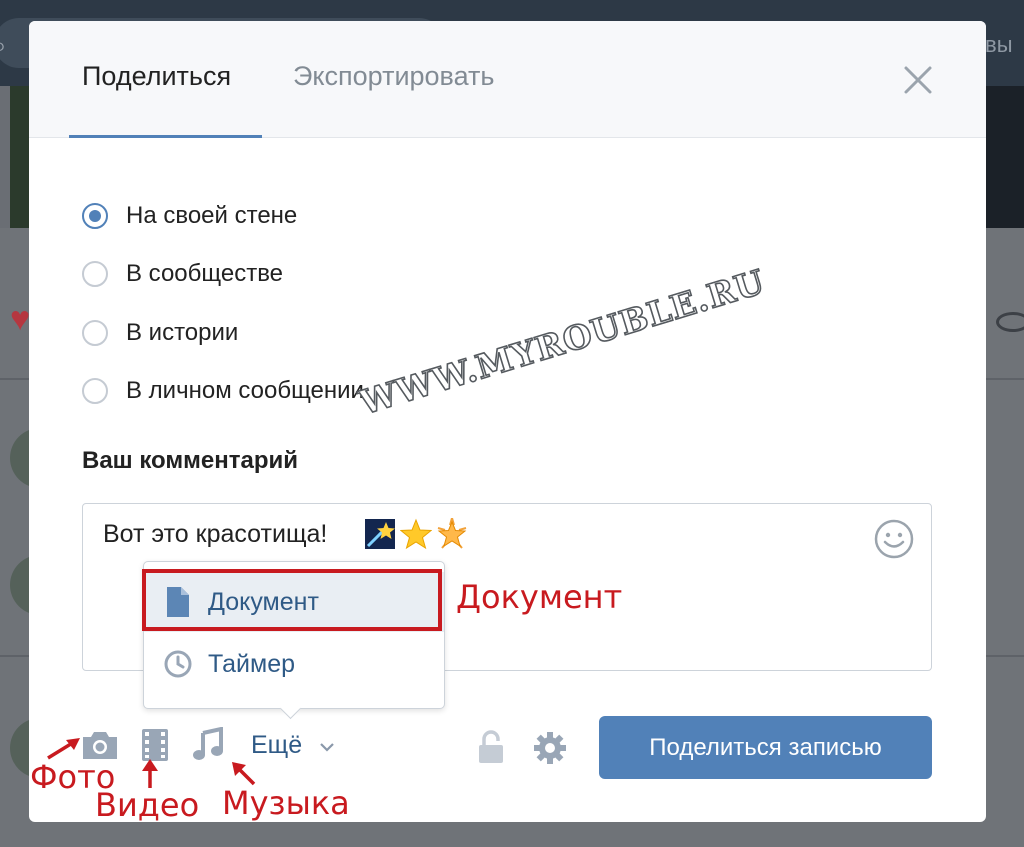  What do you see at coordinates (215, 534) in the screenshot?
I see `comment-text: Вот это красотища!` at bounding box center [215, 534].